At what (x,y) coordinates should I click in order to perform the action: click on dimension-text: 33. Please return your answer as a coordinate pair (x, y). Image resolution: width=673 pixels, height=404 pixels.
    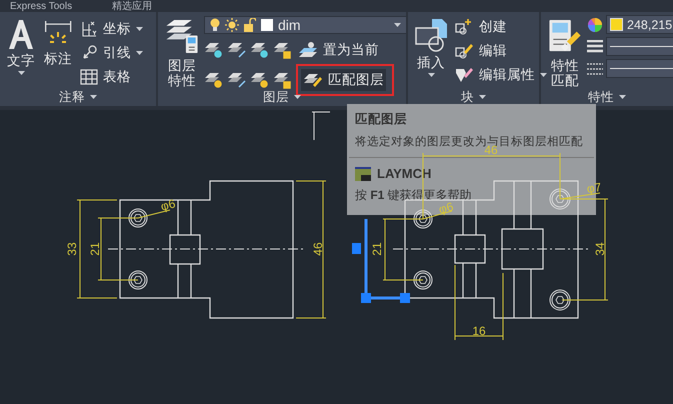
    Looking at the image, I should click on (72, 249).